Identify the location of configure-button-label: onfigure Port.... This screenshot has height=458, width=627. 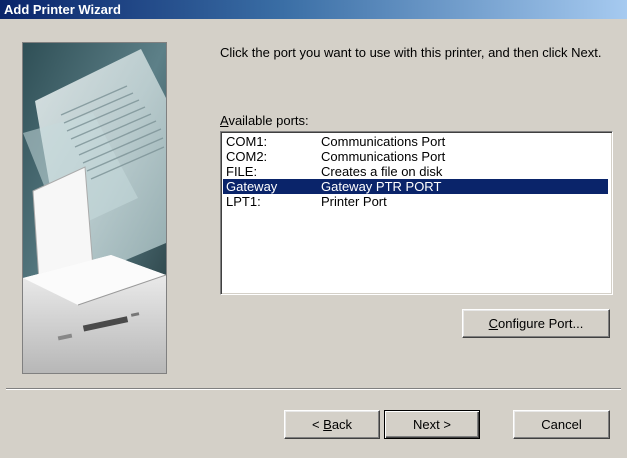
(541, 323).